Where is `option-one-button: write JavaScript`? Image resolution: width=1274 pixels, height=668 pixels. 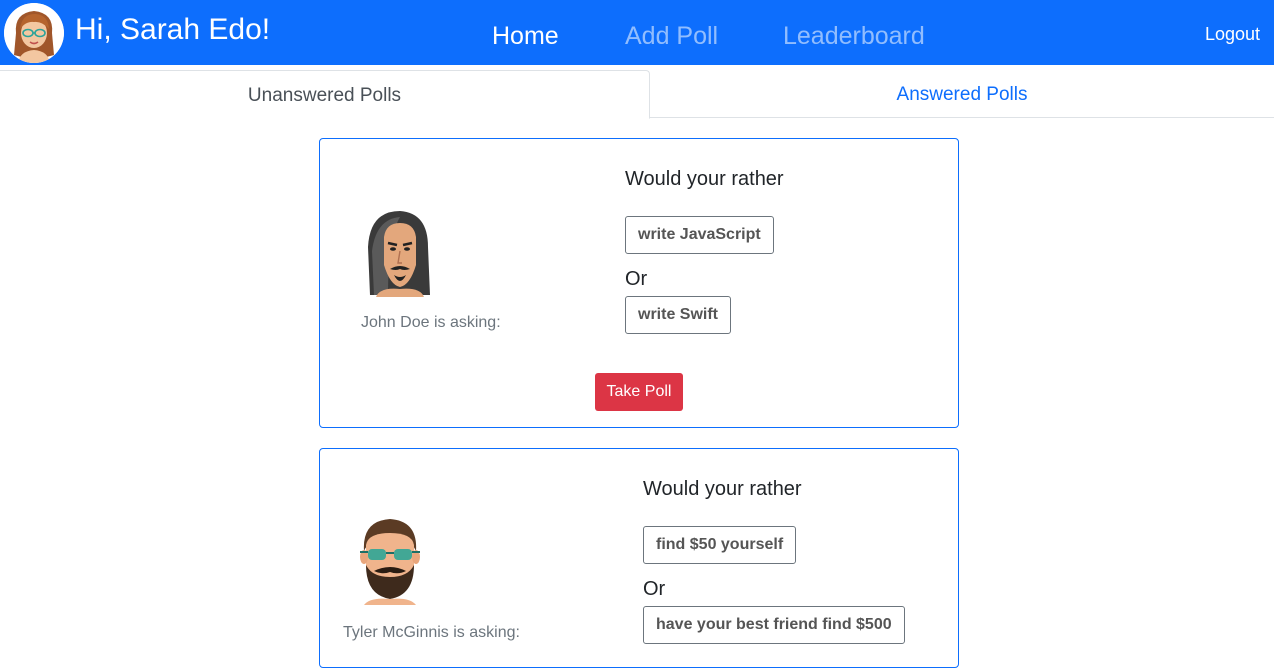
option-one-button: write JavaScript is located at coordinates (699, 235).